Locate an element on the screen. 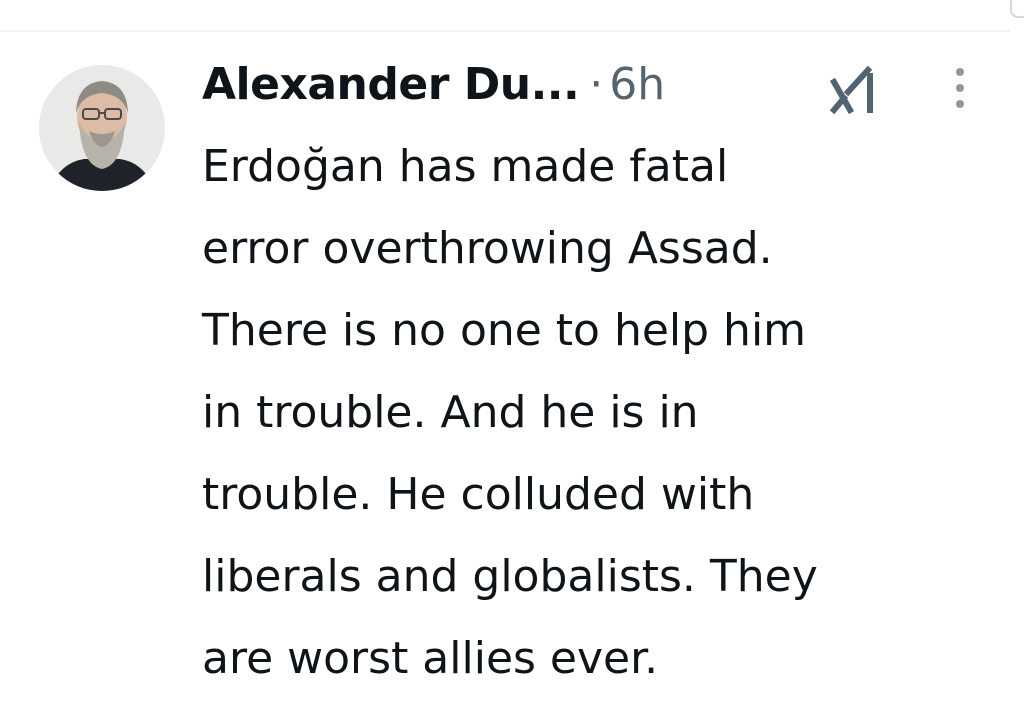  scroll-corner is located at coordinates (1017, 9).